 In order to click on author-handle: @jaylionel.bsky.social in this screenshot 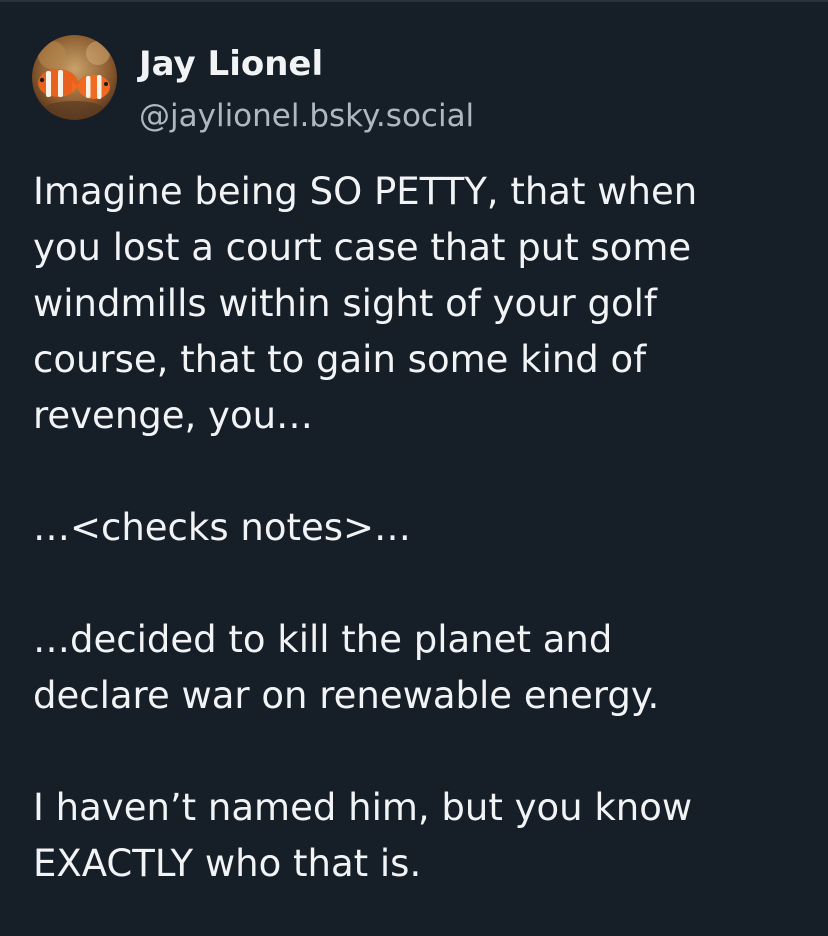, I will do `click(306, 116)`.